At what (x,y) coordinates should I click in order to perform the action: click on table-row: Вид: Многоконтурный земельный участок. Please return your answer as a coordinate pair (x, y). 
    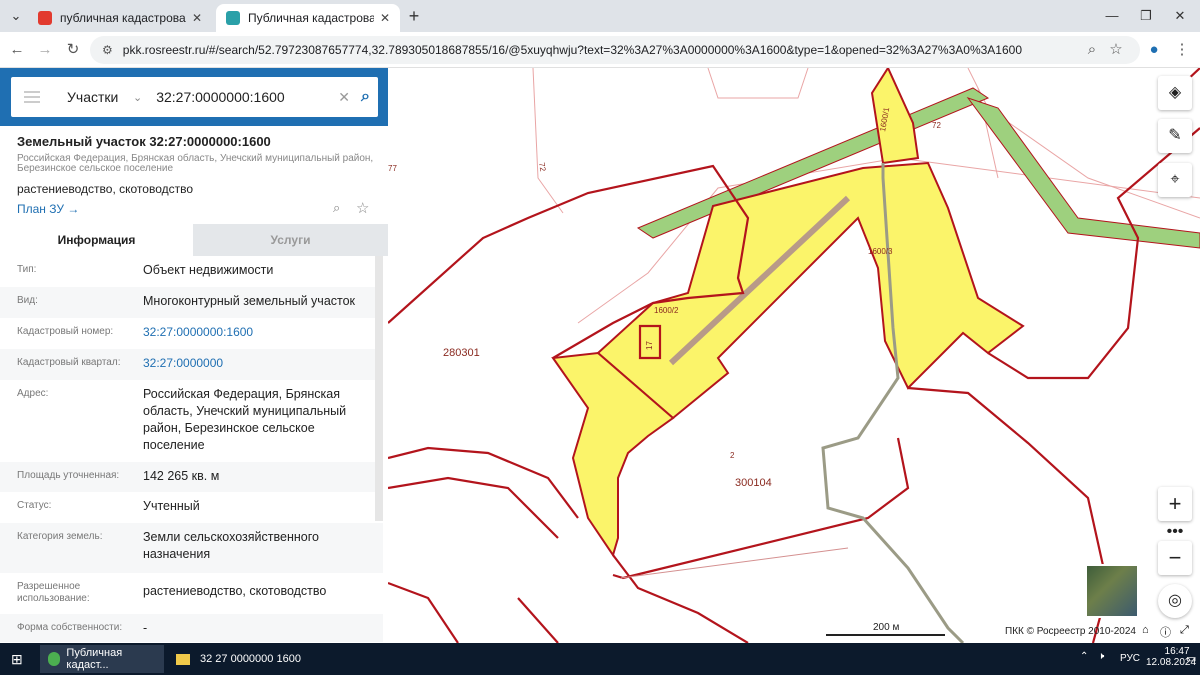
    Looking at the image, I should click on (191, 302).